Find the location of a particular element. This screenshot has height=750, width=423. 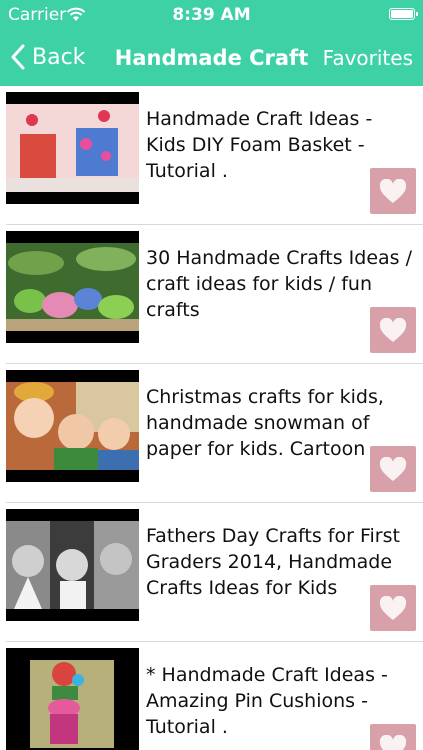

battery-icon is located at coordinates (403, 14).